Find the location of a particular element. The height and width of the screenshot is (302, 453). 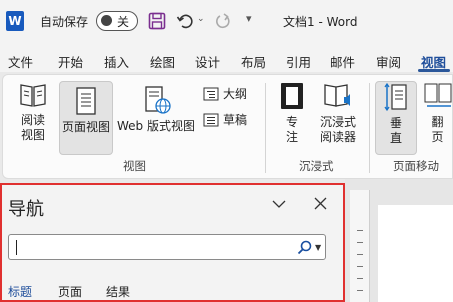

tab-draw: 绘图 is located at coordinates (162, 61).